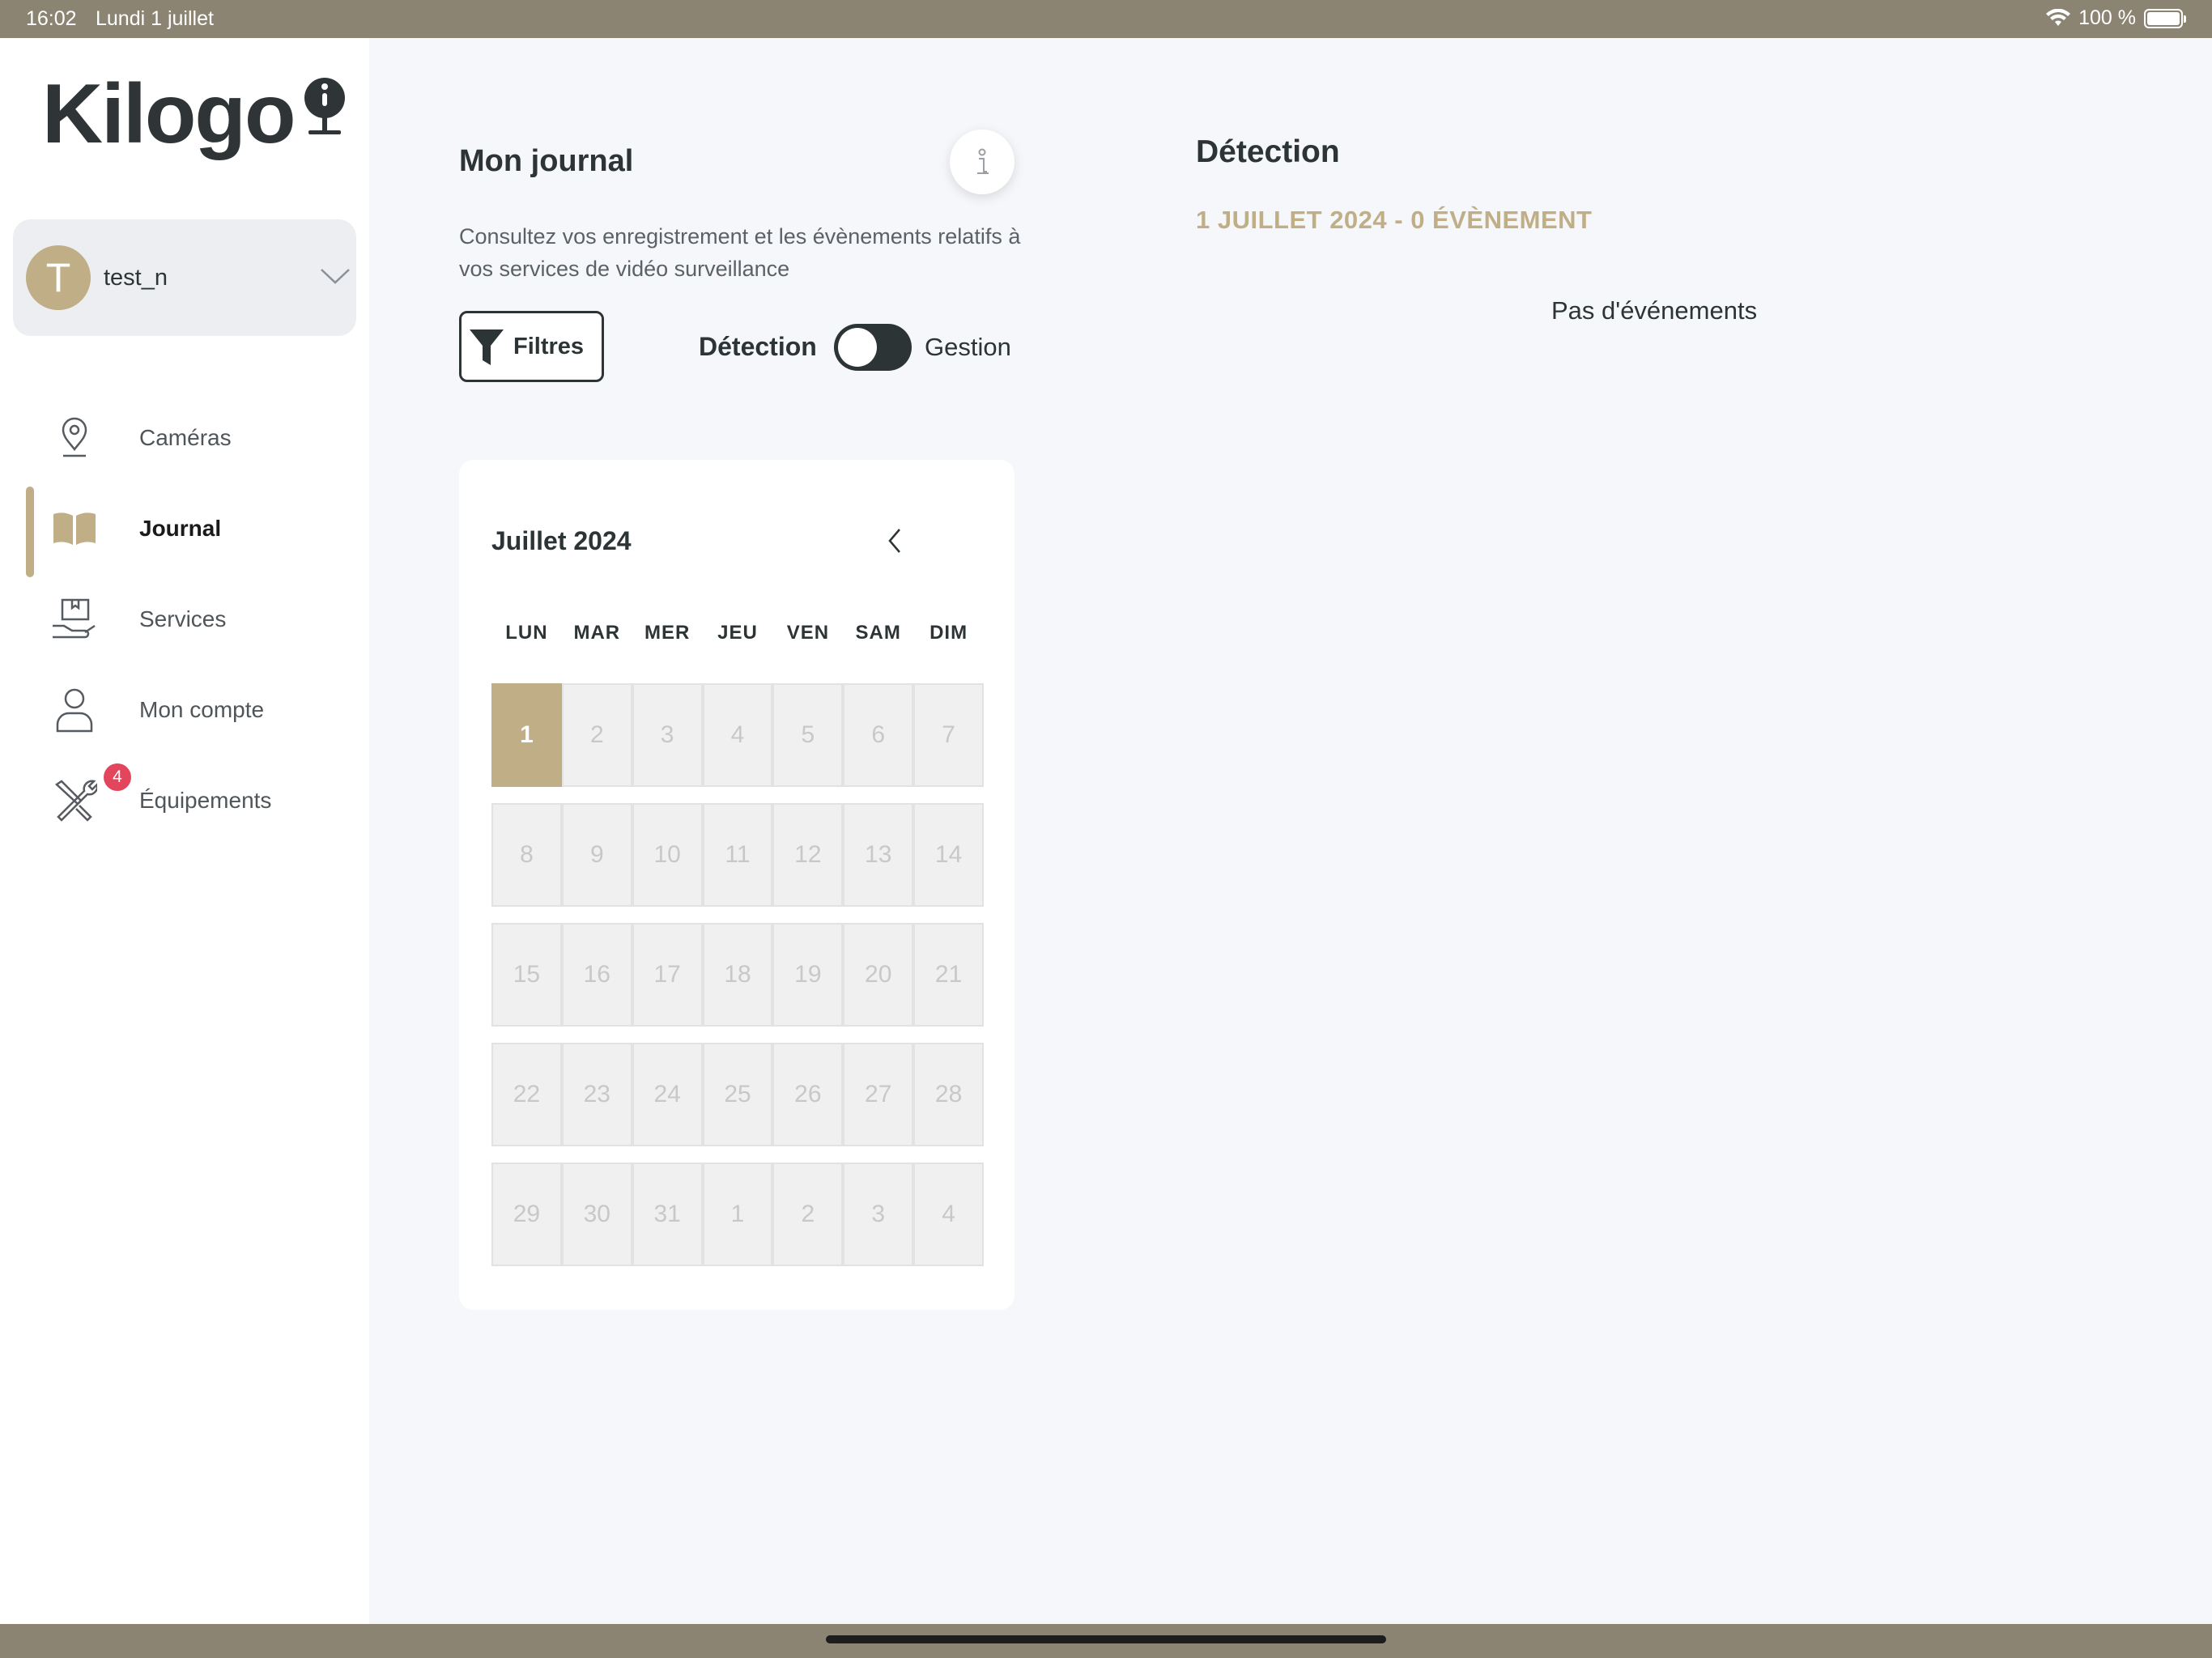 The height and width of the screenshot is (1658, 2212). I want to click on calendar-day: 7, so click(949, 735).